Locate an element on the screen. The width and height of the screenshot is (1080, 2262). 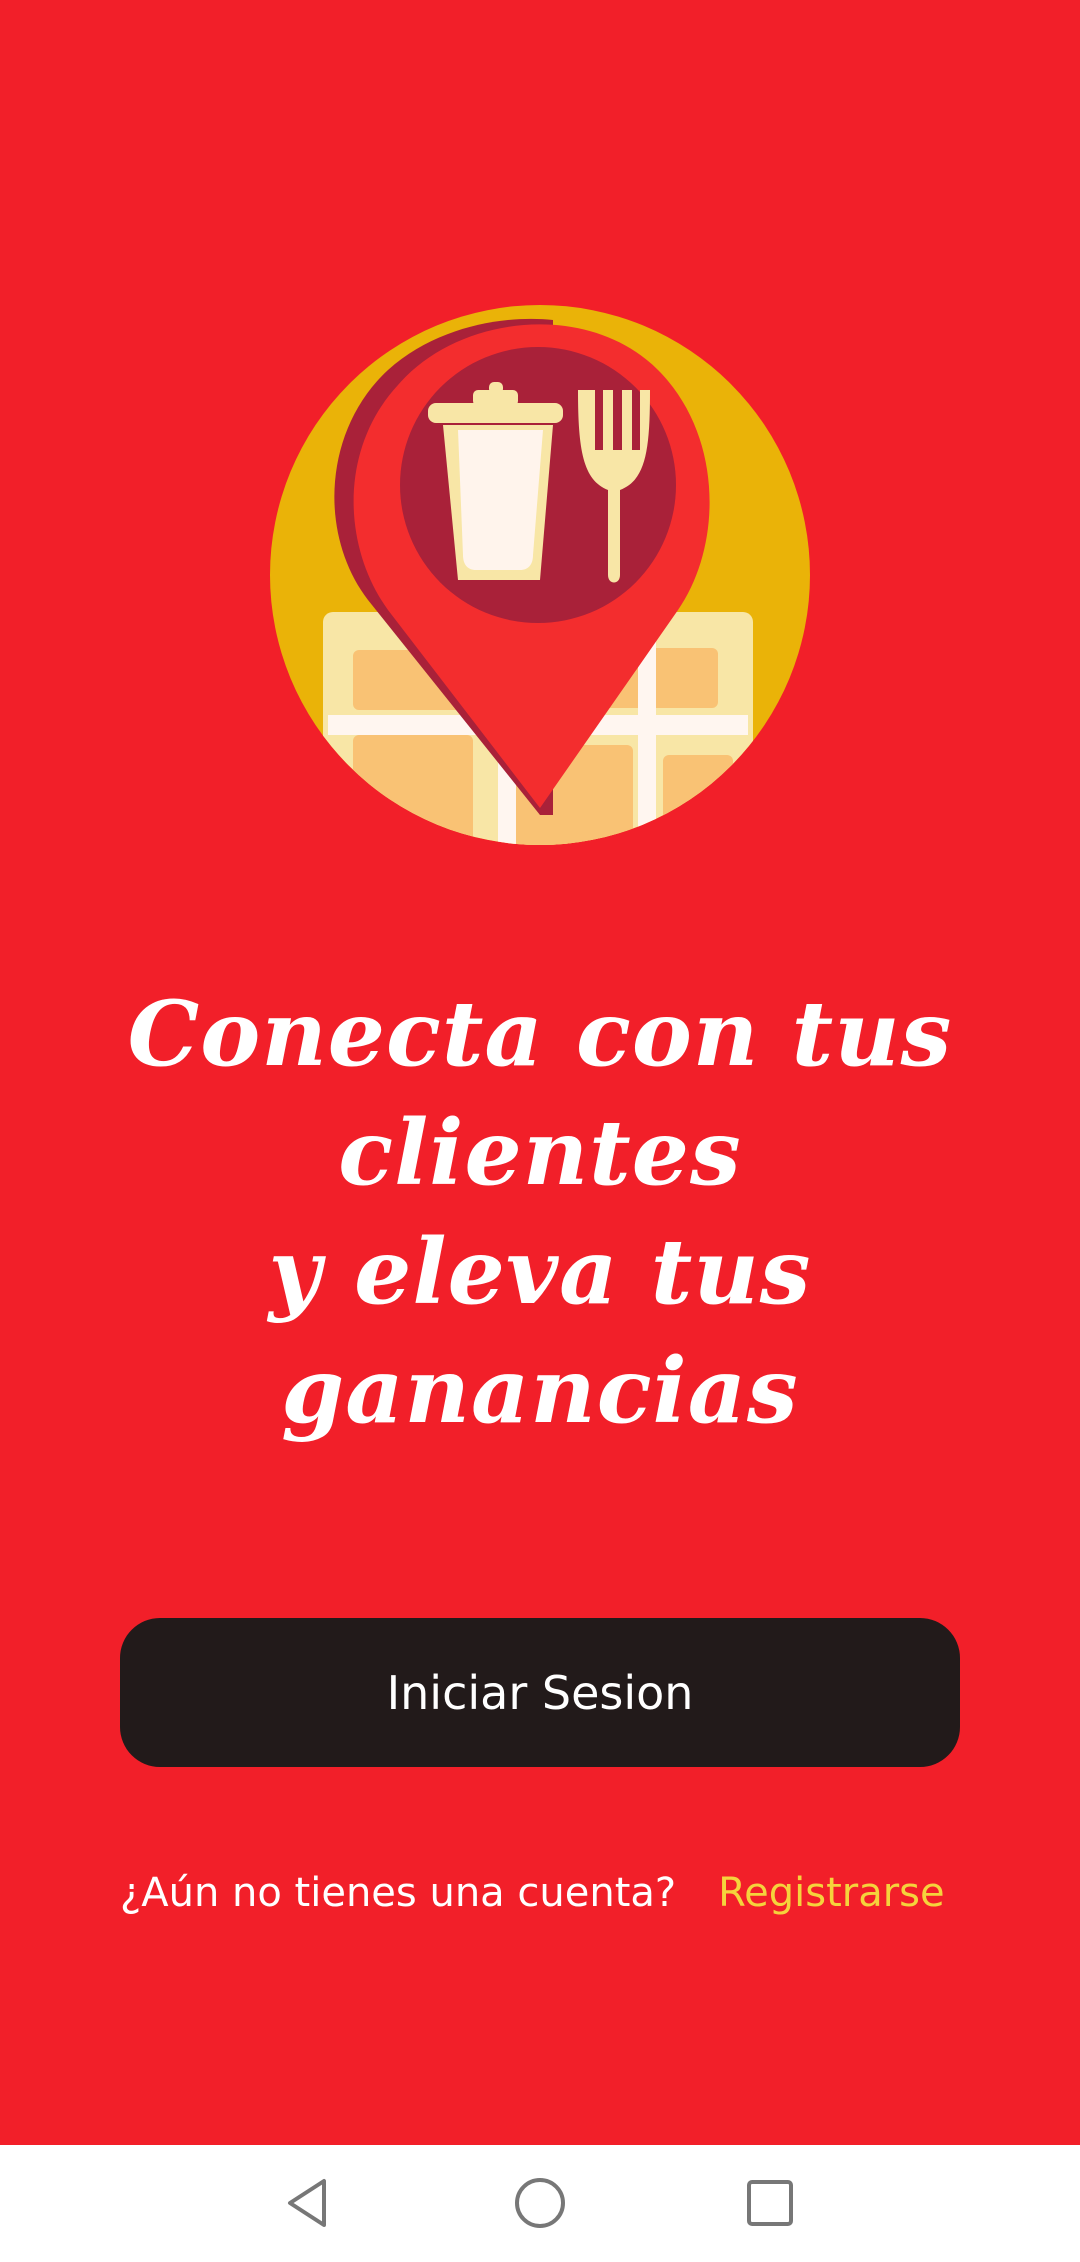
home-circle-icon is located at coordinates (540, 2203).